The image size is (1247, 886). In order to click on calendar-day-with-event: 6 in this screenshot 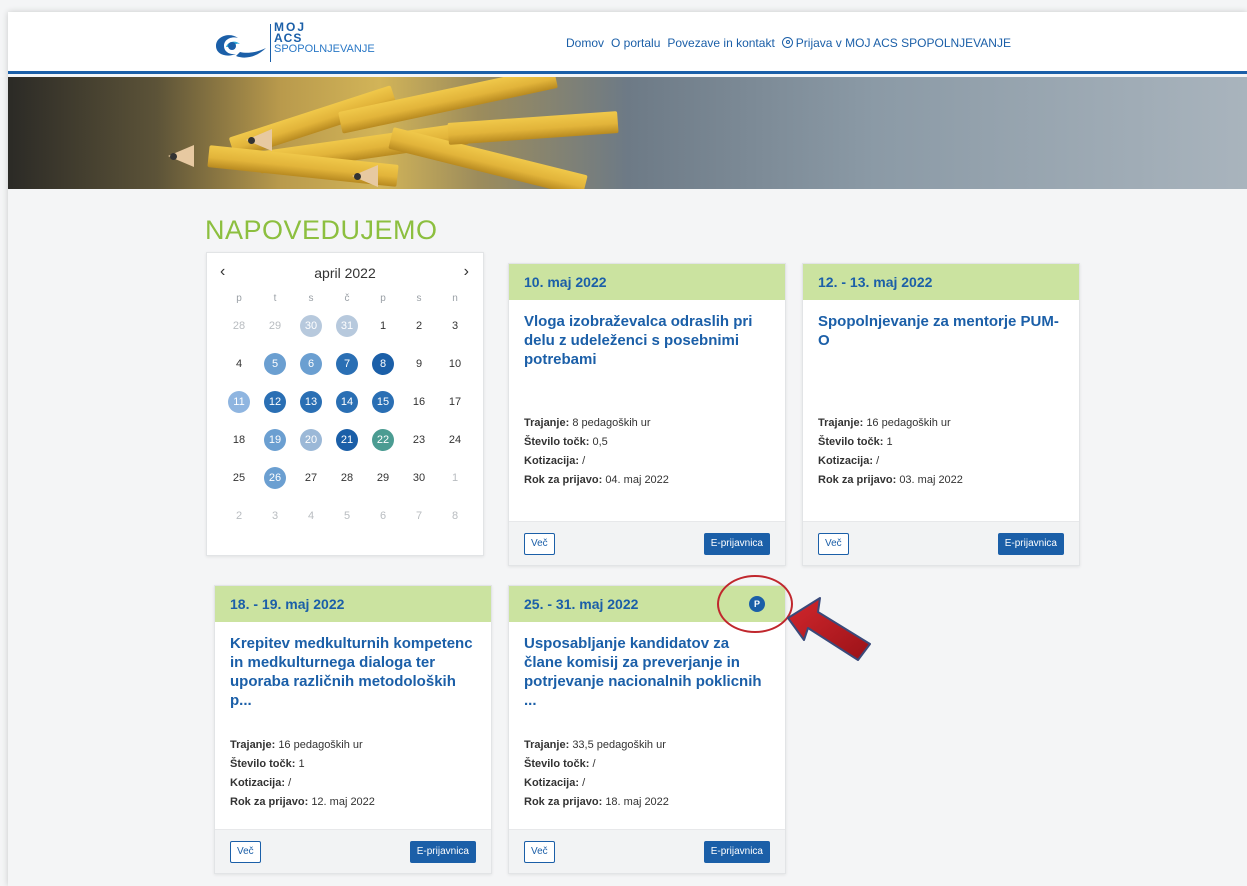, I will do `click(311, 364)`.